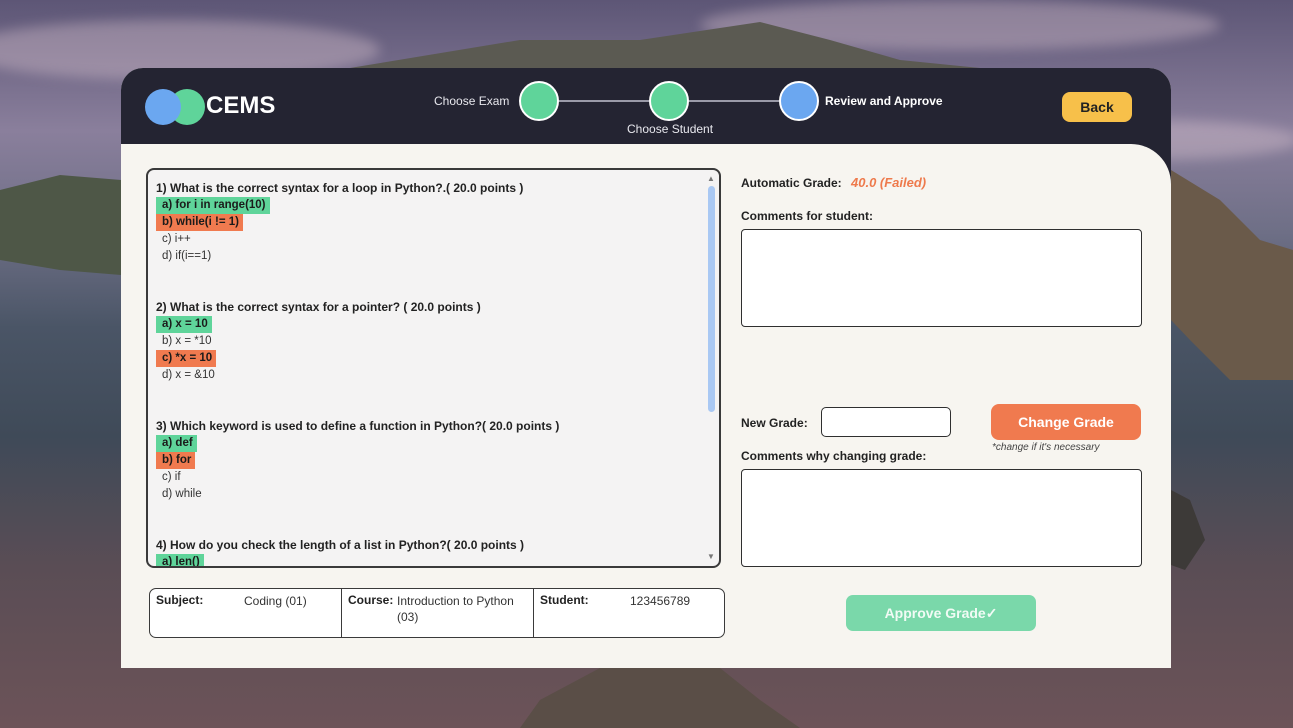 Image resolution: width=1293 pixels, height=728 pixels. What do you see at coordinates (180, 560) in the screenshot?
I see `answer-option-correct: a) len()` at bounding box center [180, 560].